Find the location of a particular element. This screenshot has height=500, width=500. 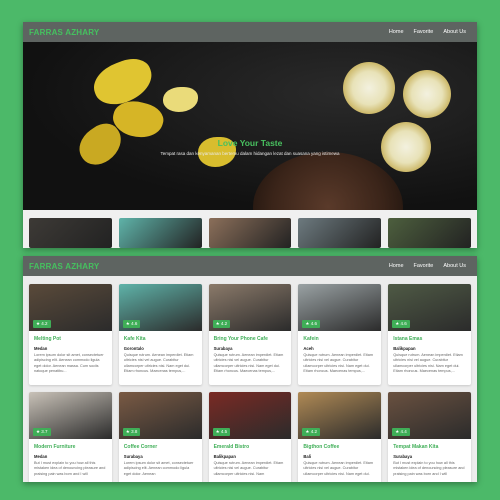

card-title: Modern Furniture is located at coordinates (70, 447).